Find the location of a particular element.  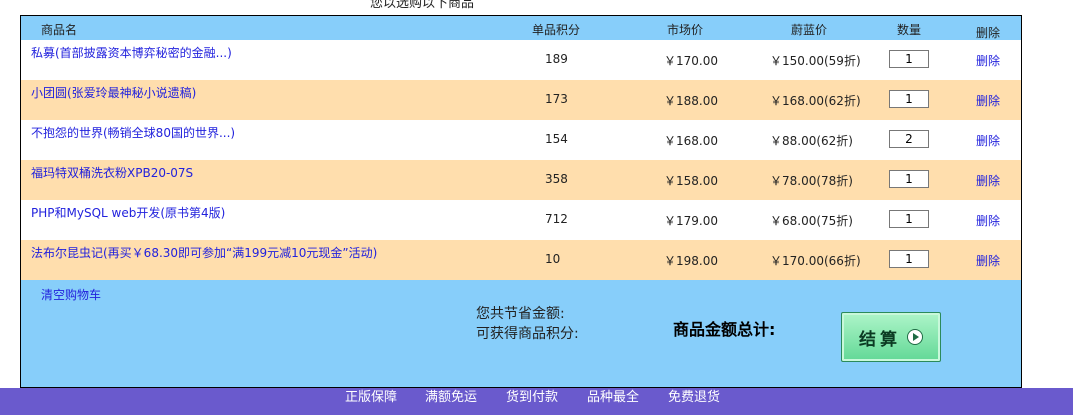

col-delete-header: 删除 is located at coordinates (988, 33).